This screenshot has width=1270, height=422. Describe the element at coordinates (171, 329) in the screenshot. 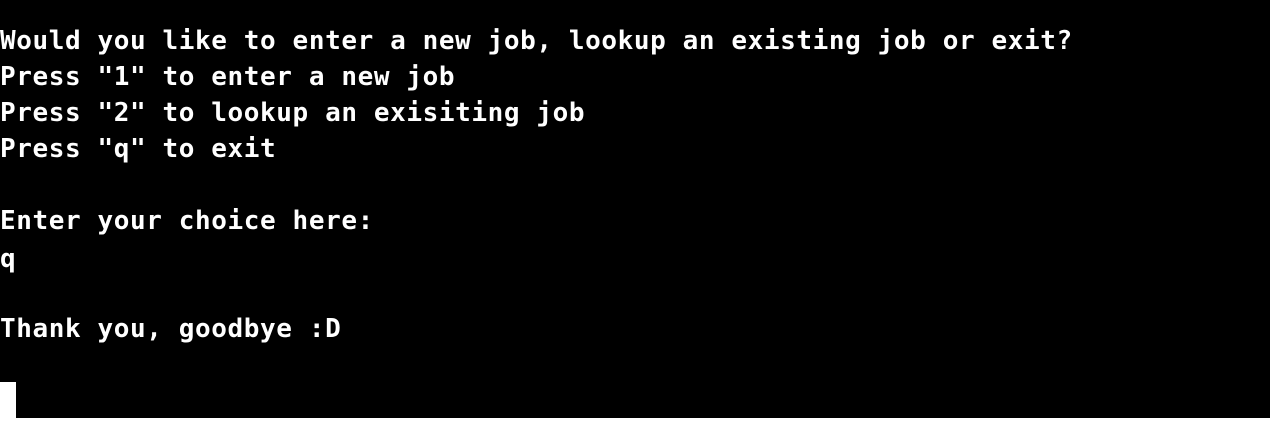

I see `goodbye-message-line: Thank you, goodbye :D` at that location.